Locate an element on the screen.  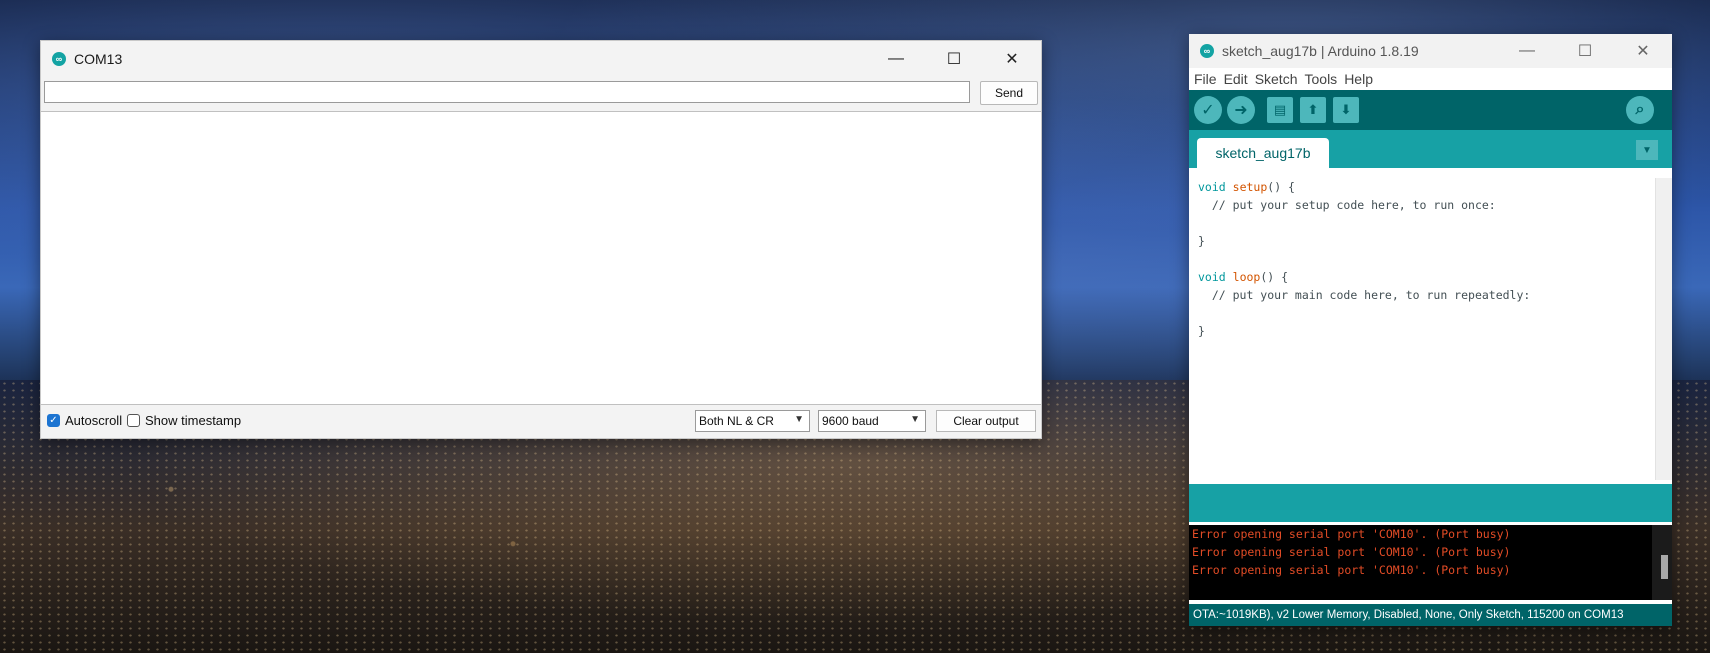
verify-icon: ✓ is located at coordinates (1208, 110).